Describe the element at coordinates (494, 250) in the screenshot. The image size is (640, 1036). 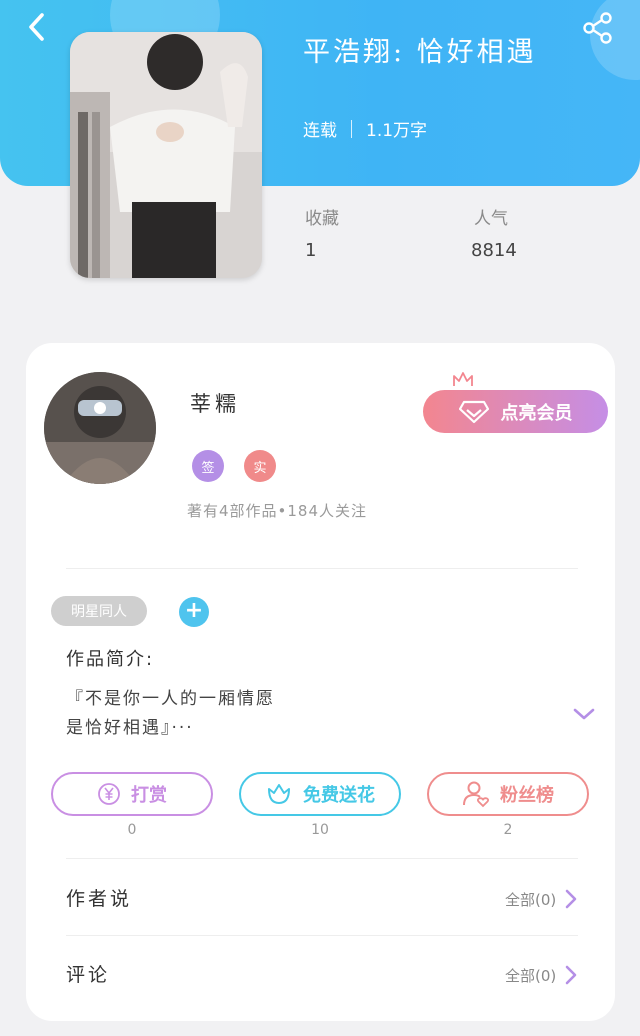
I see `popularity-count: 8814` at that location.